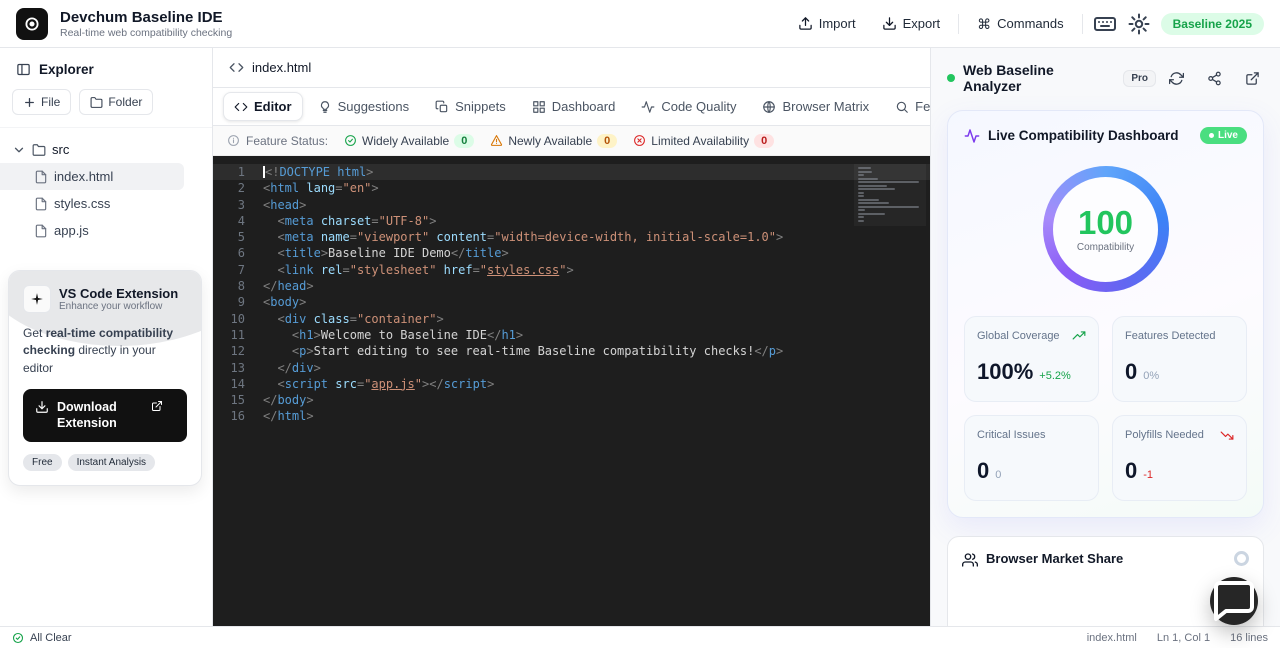 Image resolution: width=1280 pixels, height=648 pixels. I want to click on stat-value: 0, so click(1131, 372).